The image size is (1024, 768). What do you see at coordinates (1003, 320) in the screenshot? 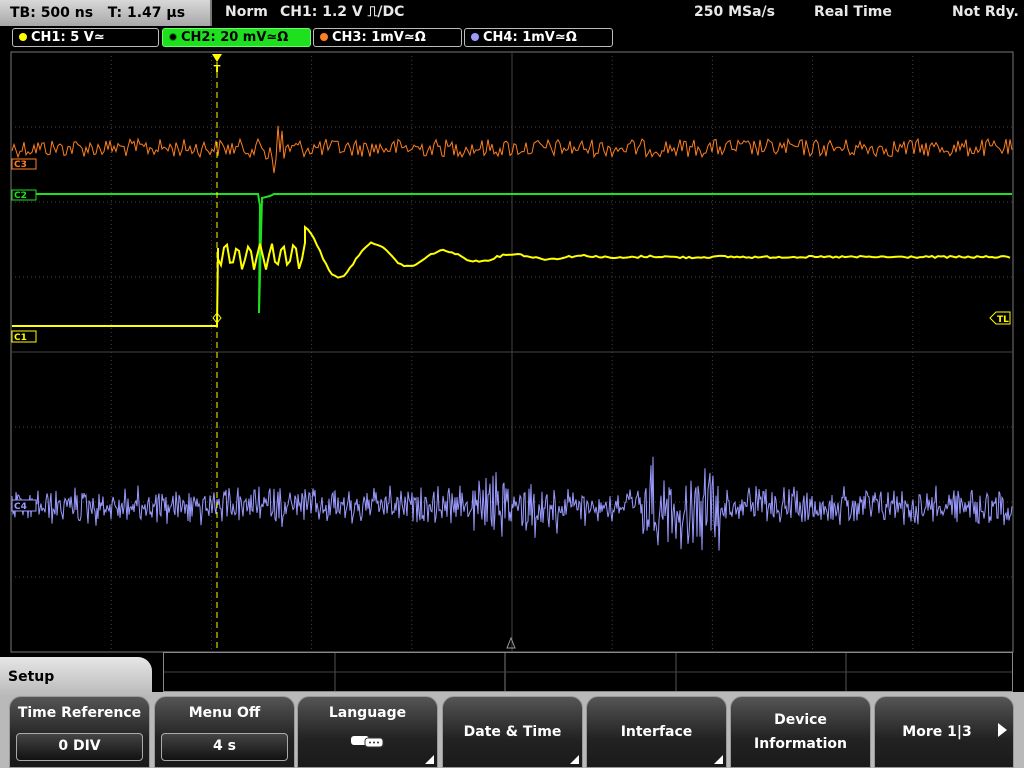
I see `trigger-level-label: TL` at bounding box center [1003, 320].